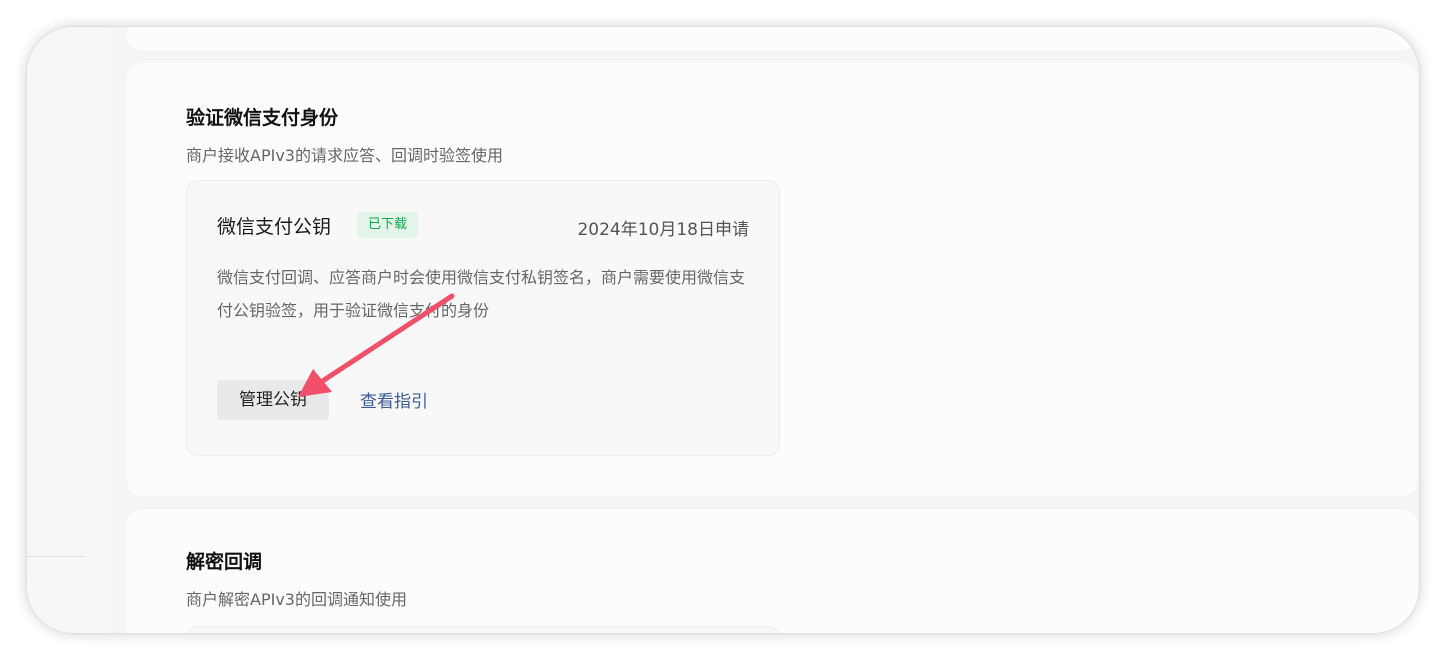 This screenshot has width=1448, height=660. I want to click on section-subtitle: 商户接收APIv3的请求应答、回调时验签使用, so click(344, 155).